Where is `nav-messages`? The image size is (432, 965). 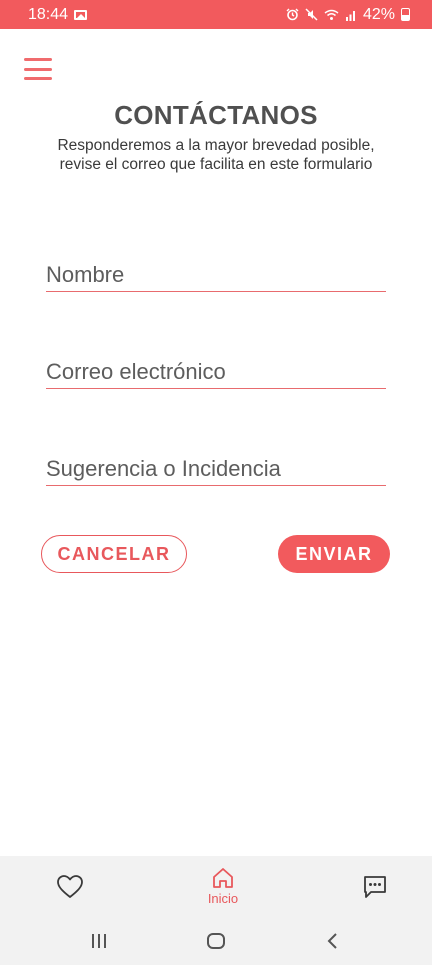
nav-messages is located at coordinates (375, 887).